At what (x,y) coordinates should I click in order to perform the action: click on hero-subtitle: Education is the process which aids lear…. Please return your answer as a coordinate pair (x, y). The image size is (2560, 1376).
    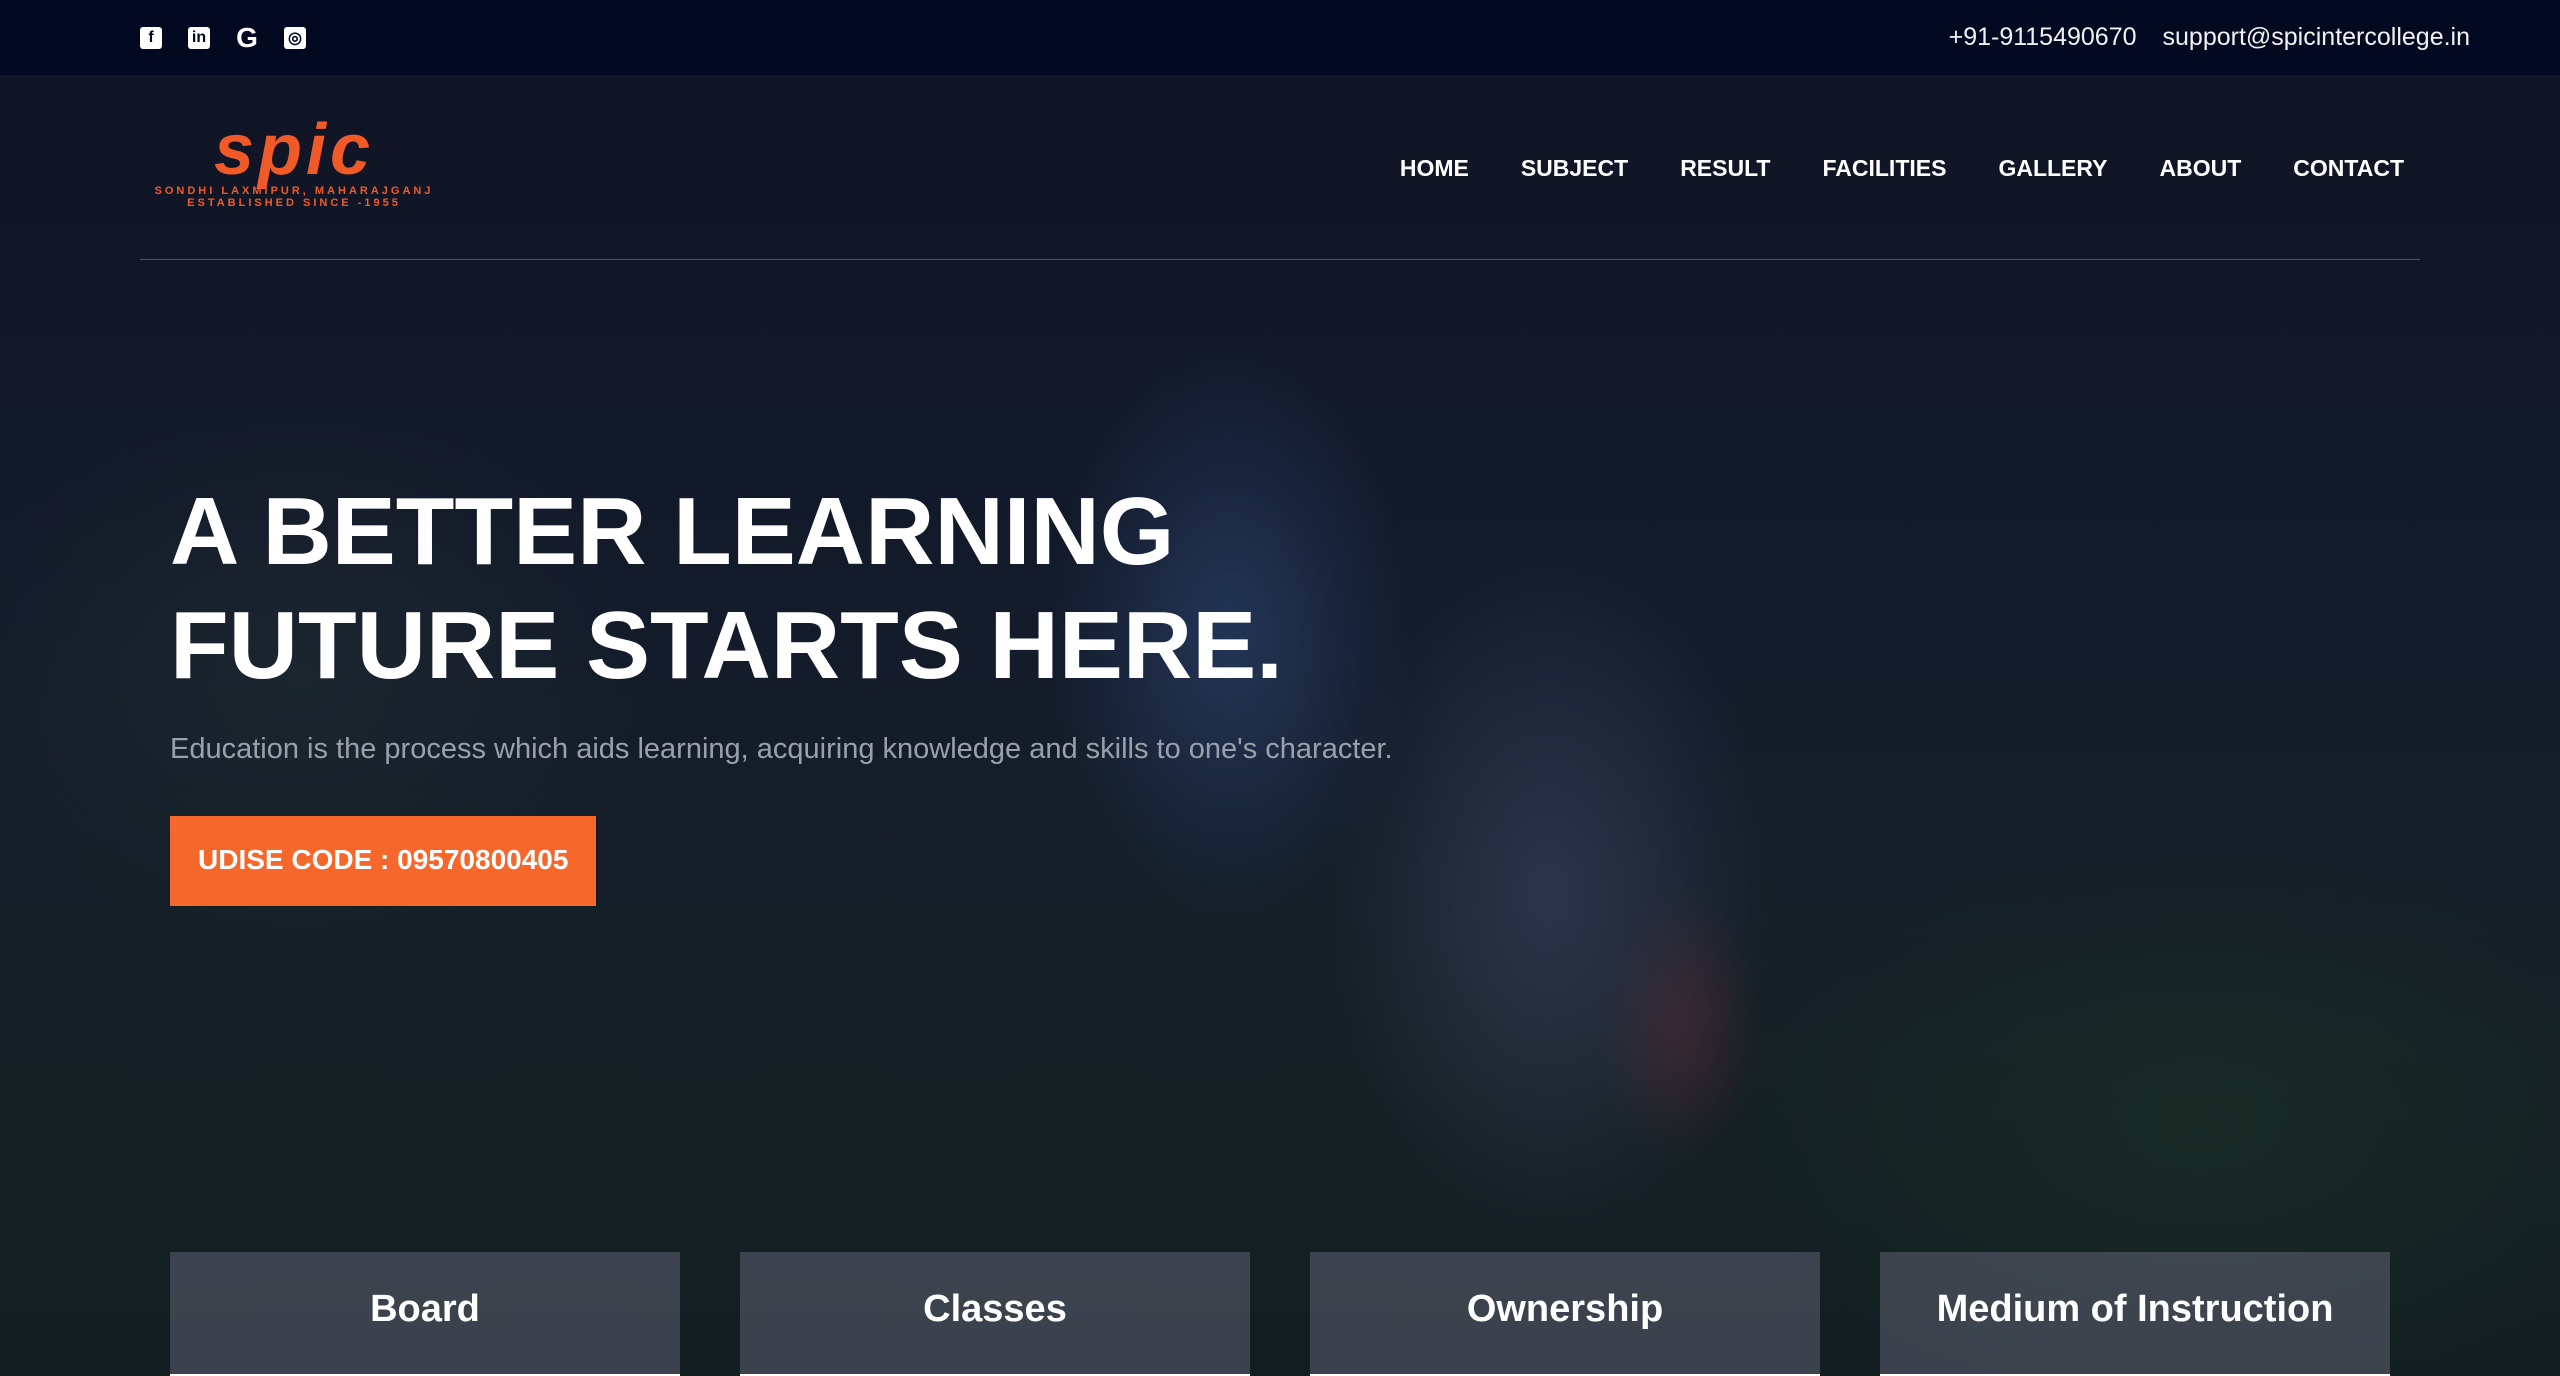
    Looking at the image, I should click on (781, 749).